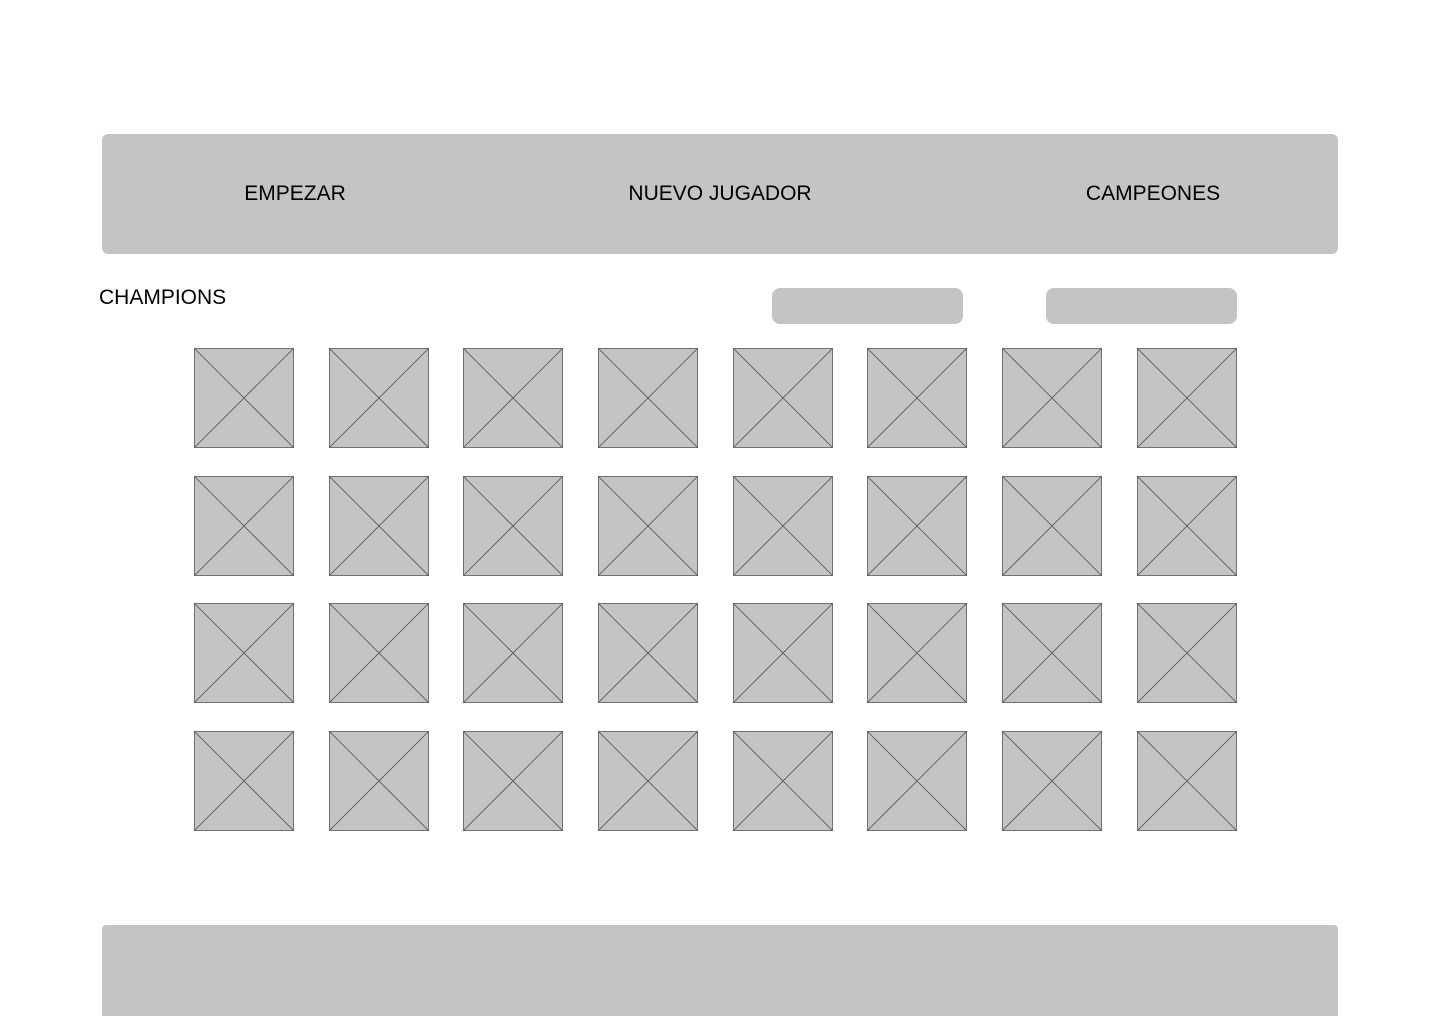 This screenshot has height=1024, width=1440. What do you see at coordinates (163, 297) in the screenshot?
I see `section-title: CHAMPIONS` at bounding box center [163, 297].